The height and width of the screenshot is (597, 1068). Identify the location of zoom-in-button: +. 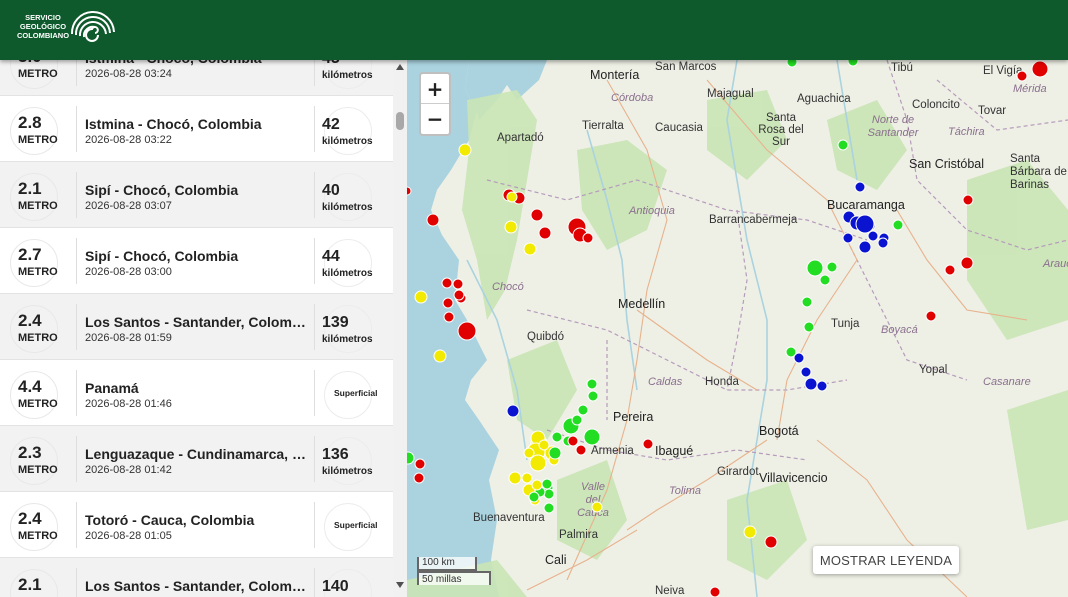
(435, 89).